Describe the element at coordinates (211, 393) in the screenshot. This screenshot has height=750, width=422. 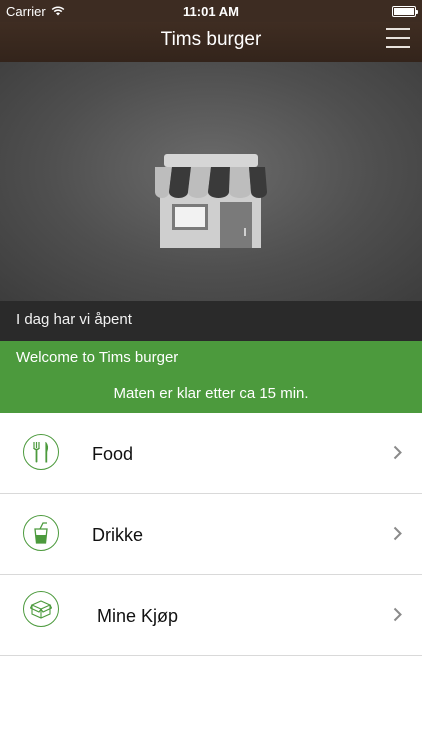
I see `ready-time-text: Maten er klar etter ca 15 min.` at that location.